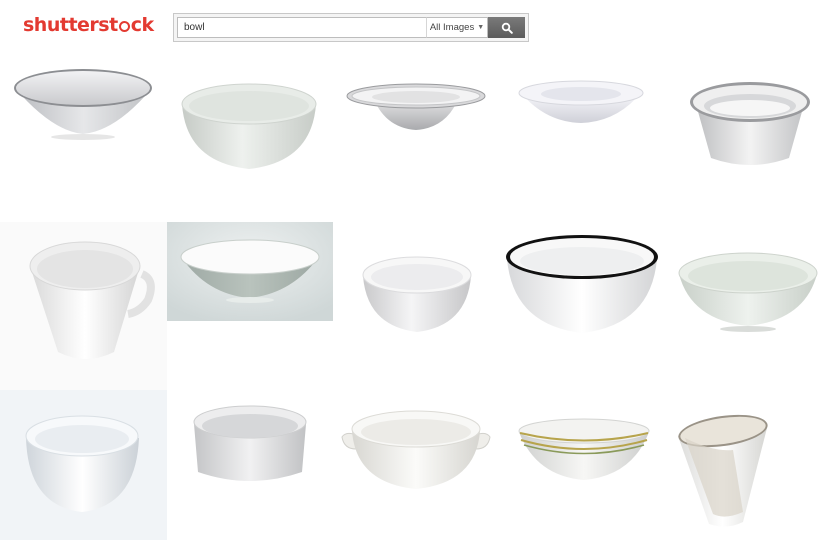 Image resolution: width=830 pixels, height=541 pixels. Describe the element at coordinates (142, 25) in the screenshot. I see `logo-text-end: ck` at that location.